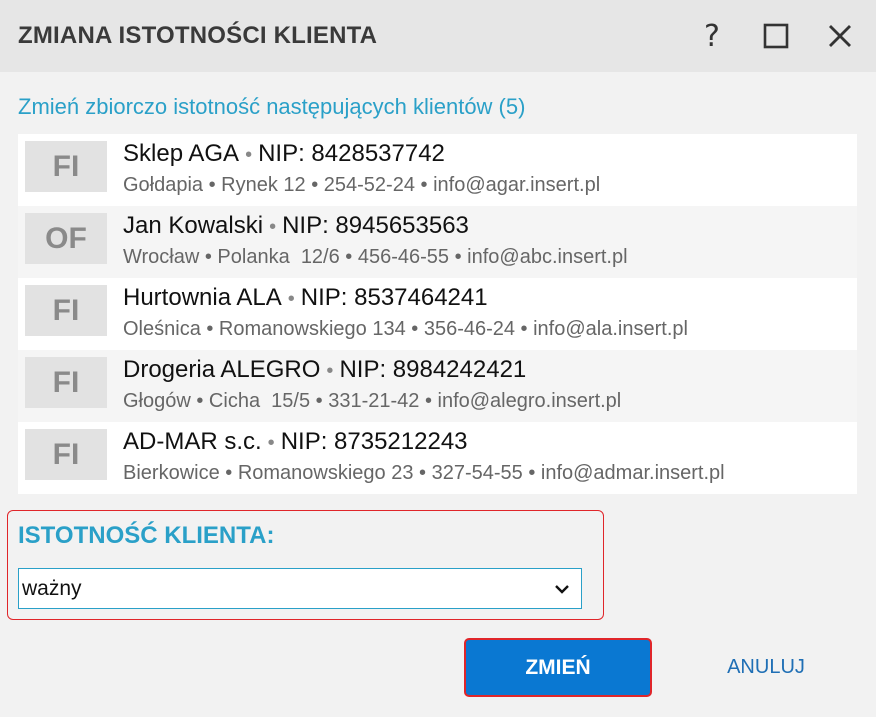  Describe the element at coordinates (202, 297) in the screenshot. I see `client-name: Hurtownia ALA` at that location.